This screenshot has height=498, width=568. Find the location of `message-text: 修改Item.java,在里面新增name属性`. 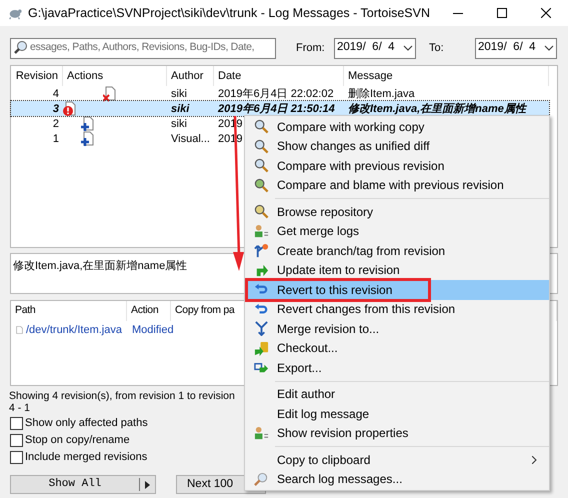

message-text: 修改Item.java,在里面新增name属性 is located at coordinates (100, 266).